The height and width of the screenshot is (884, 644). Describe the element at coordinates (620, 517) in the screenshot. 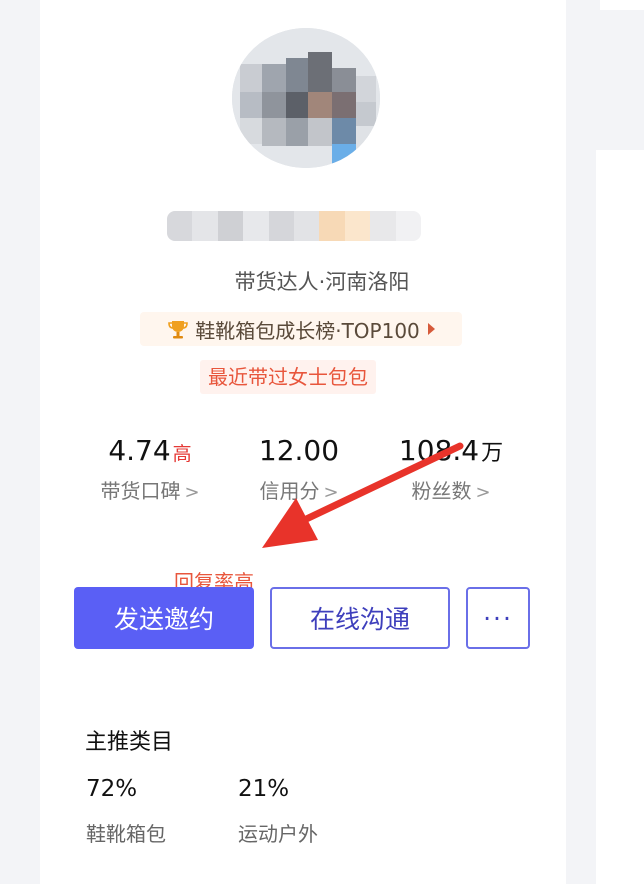

I see `side-panel` at that location.